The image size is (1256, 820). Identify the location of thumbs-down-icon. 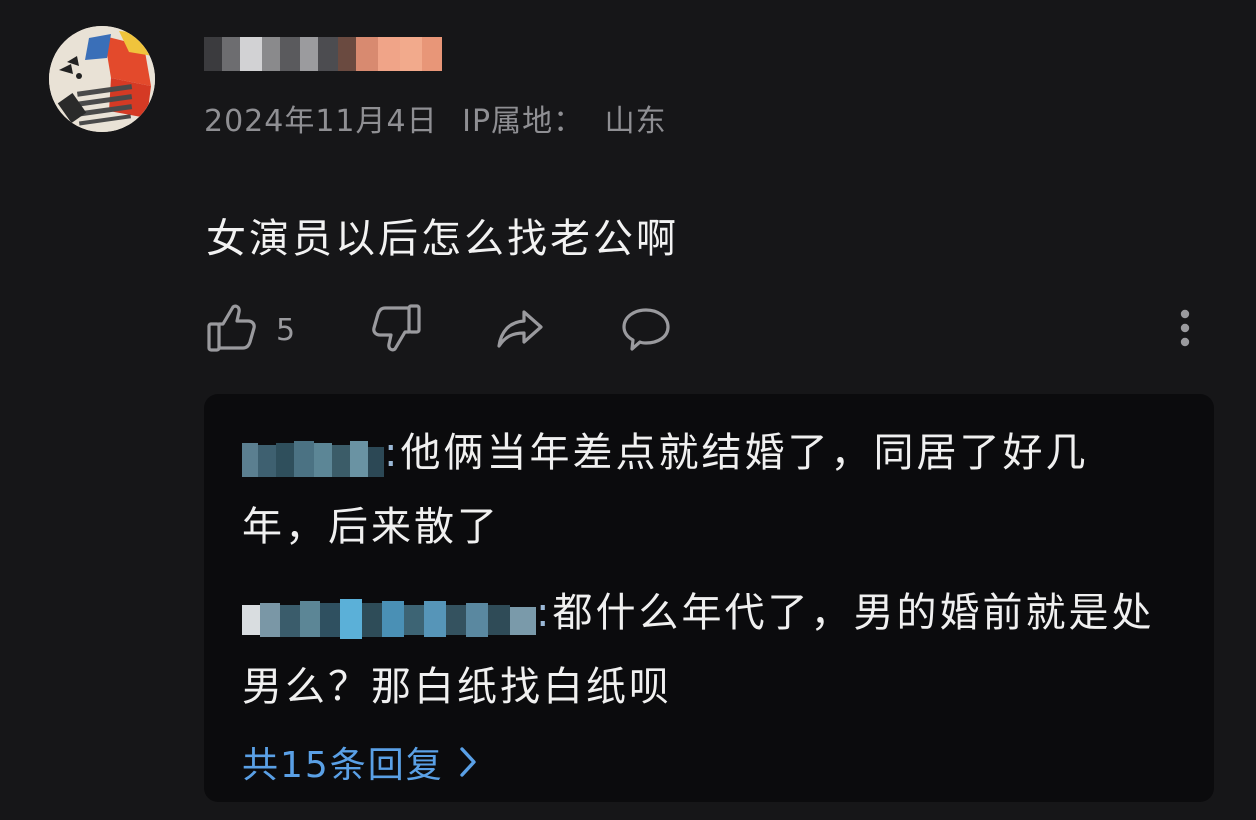
(396, 330).